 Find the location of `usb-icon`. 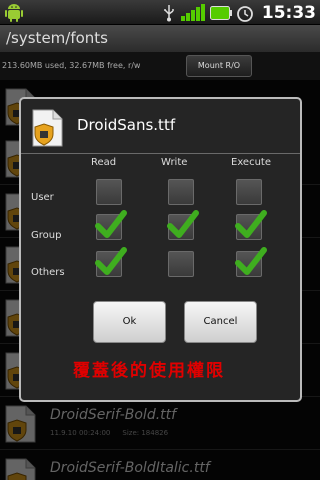

usb-icon is located at coordinates (169, 12).